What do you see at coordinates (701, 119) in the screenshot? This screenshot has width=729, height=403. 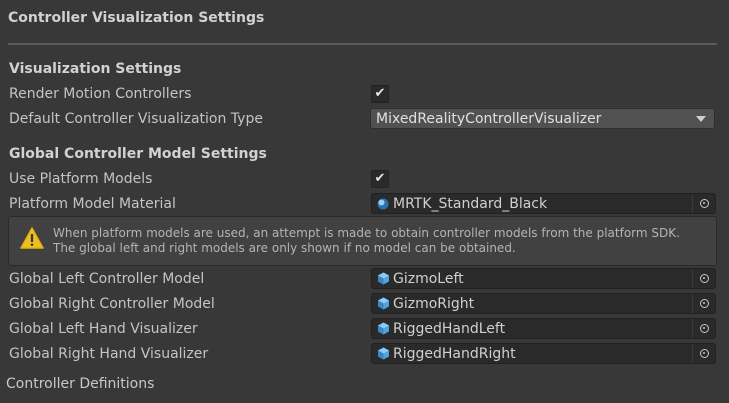 I see `dropdown-arrow-icon` at bounding box center [701, 119].